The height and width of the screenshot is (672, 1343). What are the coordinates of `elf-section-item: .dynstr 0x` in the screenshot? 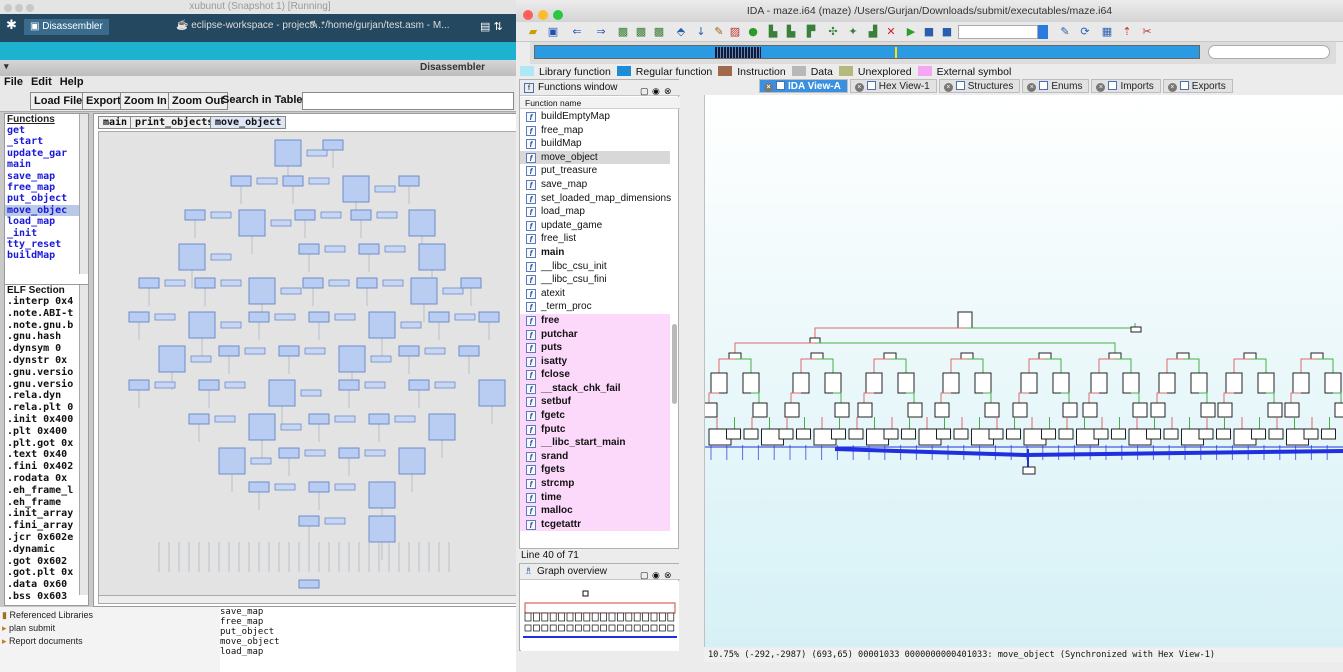 It's located at (46, 361).